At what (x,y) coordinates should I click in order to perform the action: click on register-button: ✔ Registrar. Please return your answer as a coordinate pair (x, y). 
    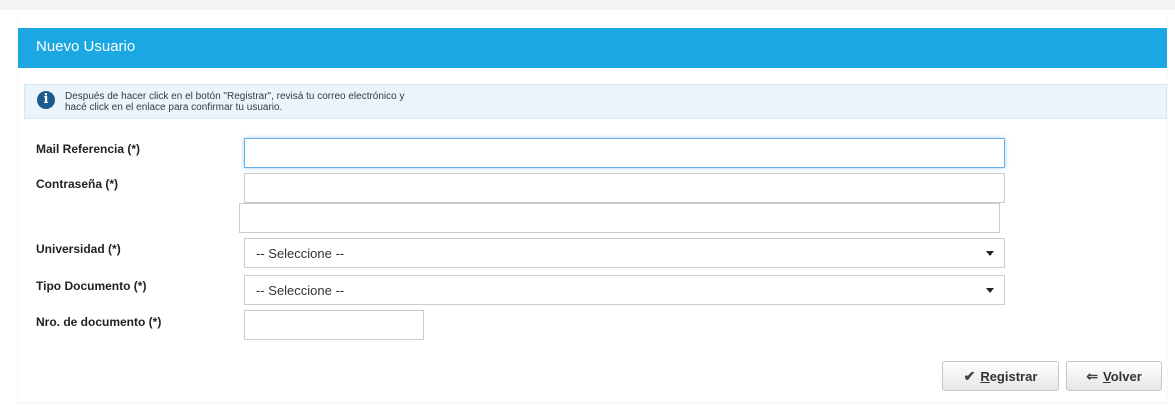
    Looking at the image, I should click on (1000, 376).